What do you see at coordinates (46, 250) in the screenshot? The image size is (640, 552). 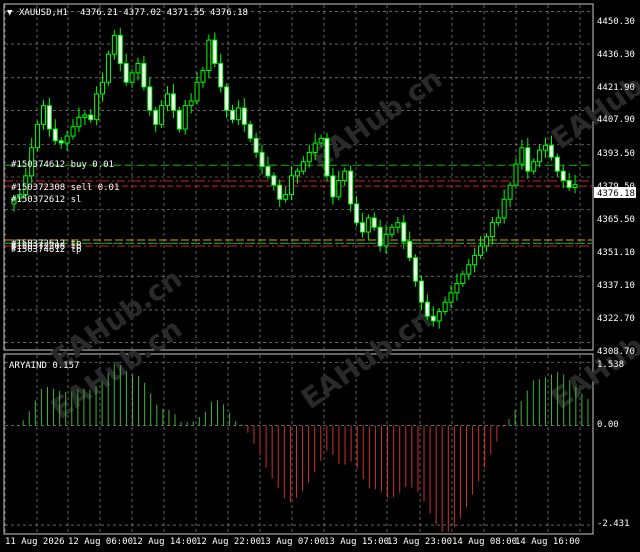 I see `order-label-tp-3: #150374612 tp` at bounding box center [46, 250].